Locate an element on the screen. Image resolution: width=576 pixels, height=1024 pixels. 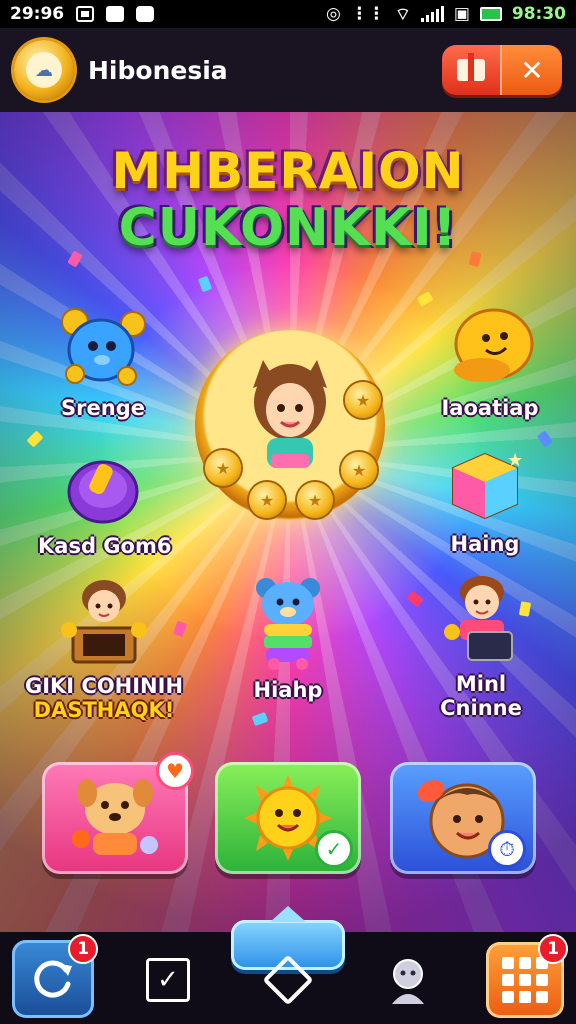
banner-title-line2: CUKONKKI! is located at coordinates (288, 228).